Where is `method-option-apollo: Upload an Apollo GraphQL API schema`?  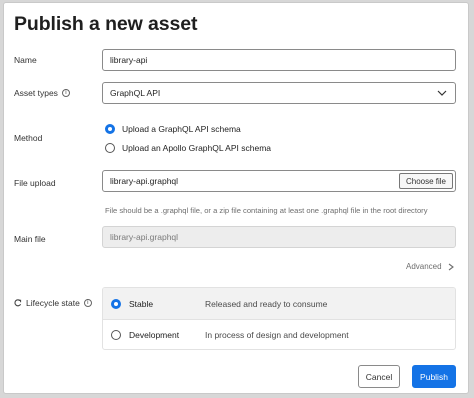
method-option-apollo: Upload an Apollo GraphQL API schema is located at coordinates (188, 148).